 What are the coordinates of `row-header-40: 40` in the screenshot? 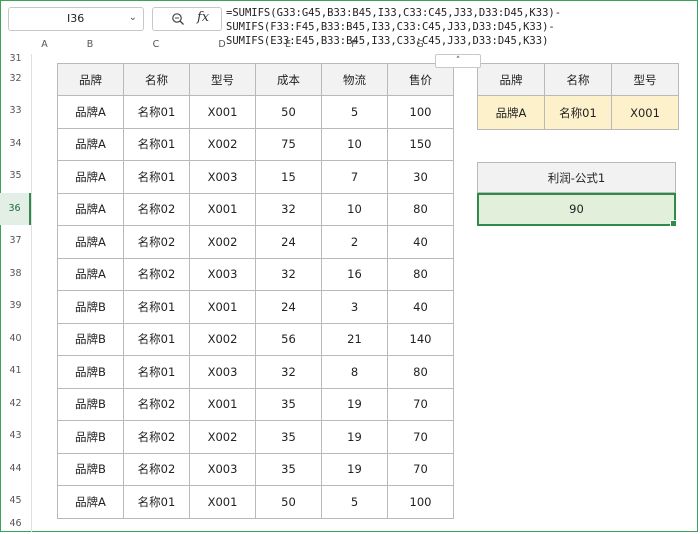 It's located at (15, 339).